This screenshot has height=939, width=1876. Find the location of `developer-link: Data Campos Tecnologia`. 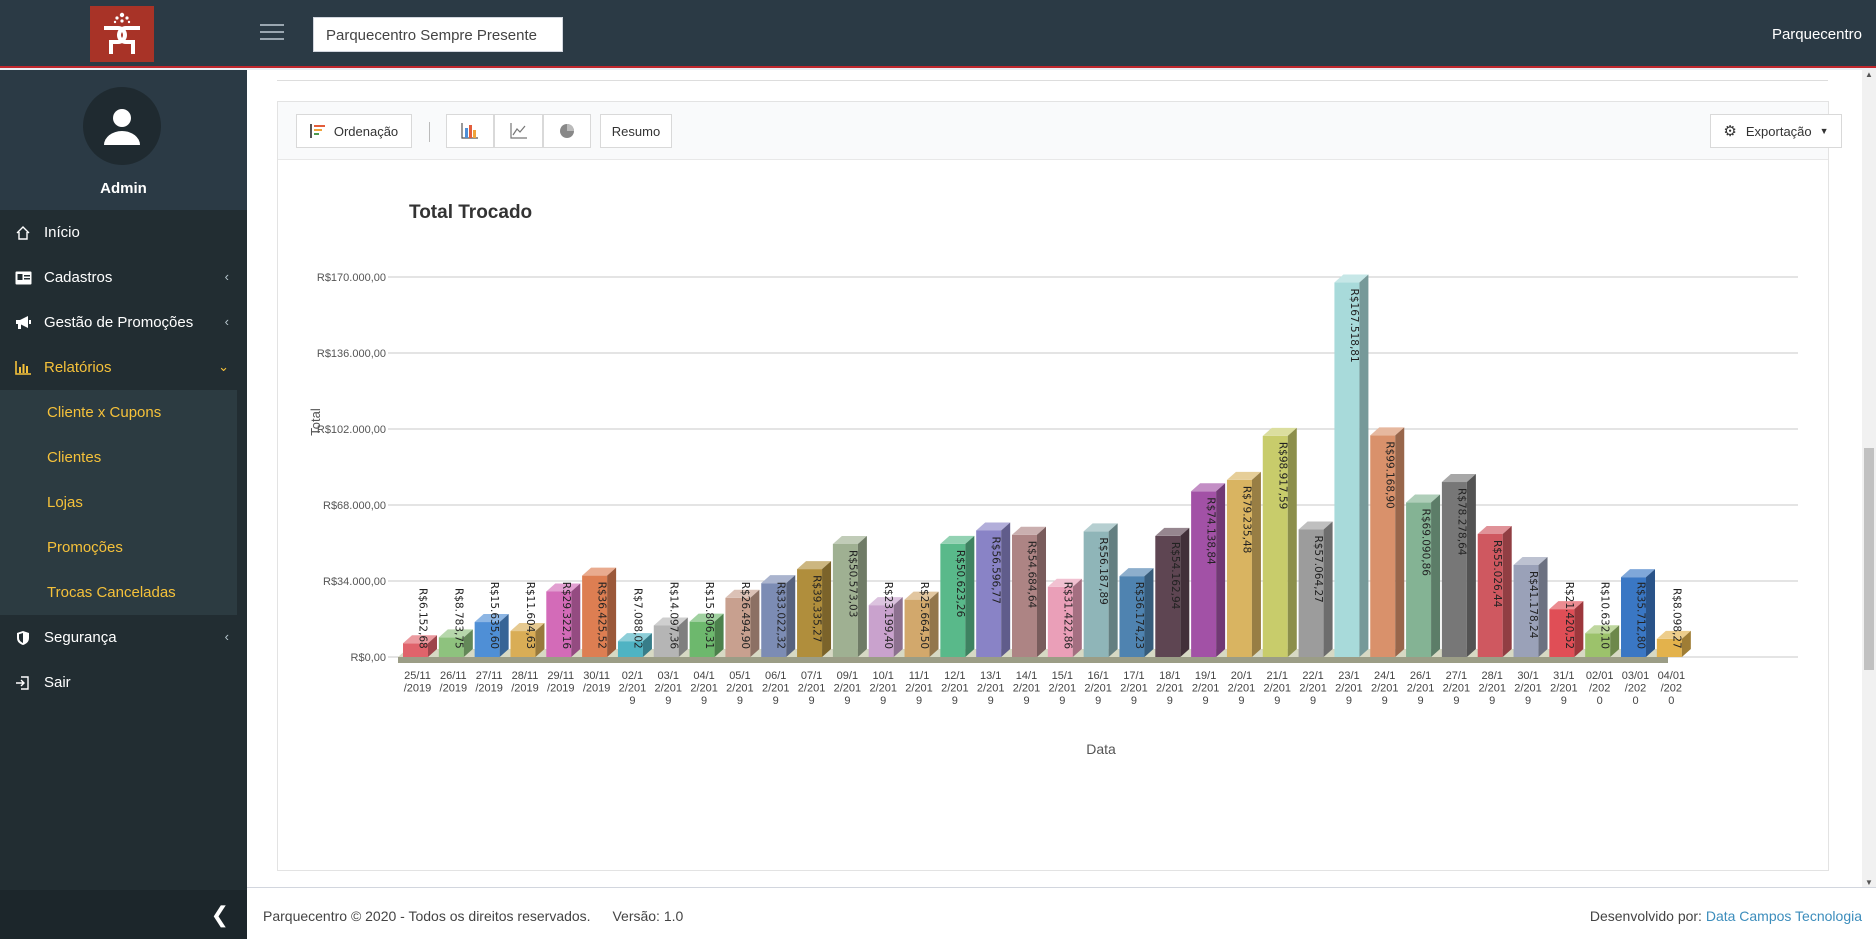

developer-link: Data Campos Tecnologia is located at coordinates (1784, 916).